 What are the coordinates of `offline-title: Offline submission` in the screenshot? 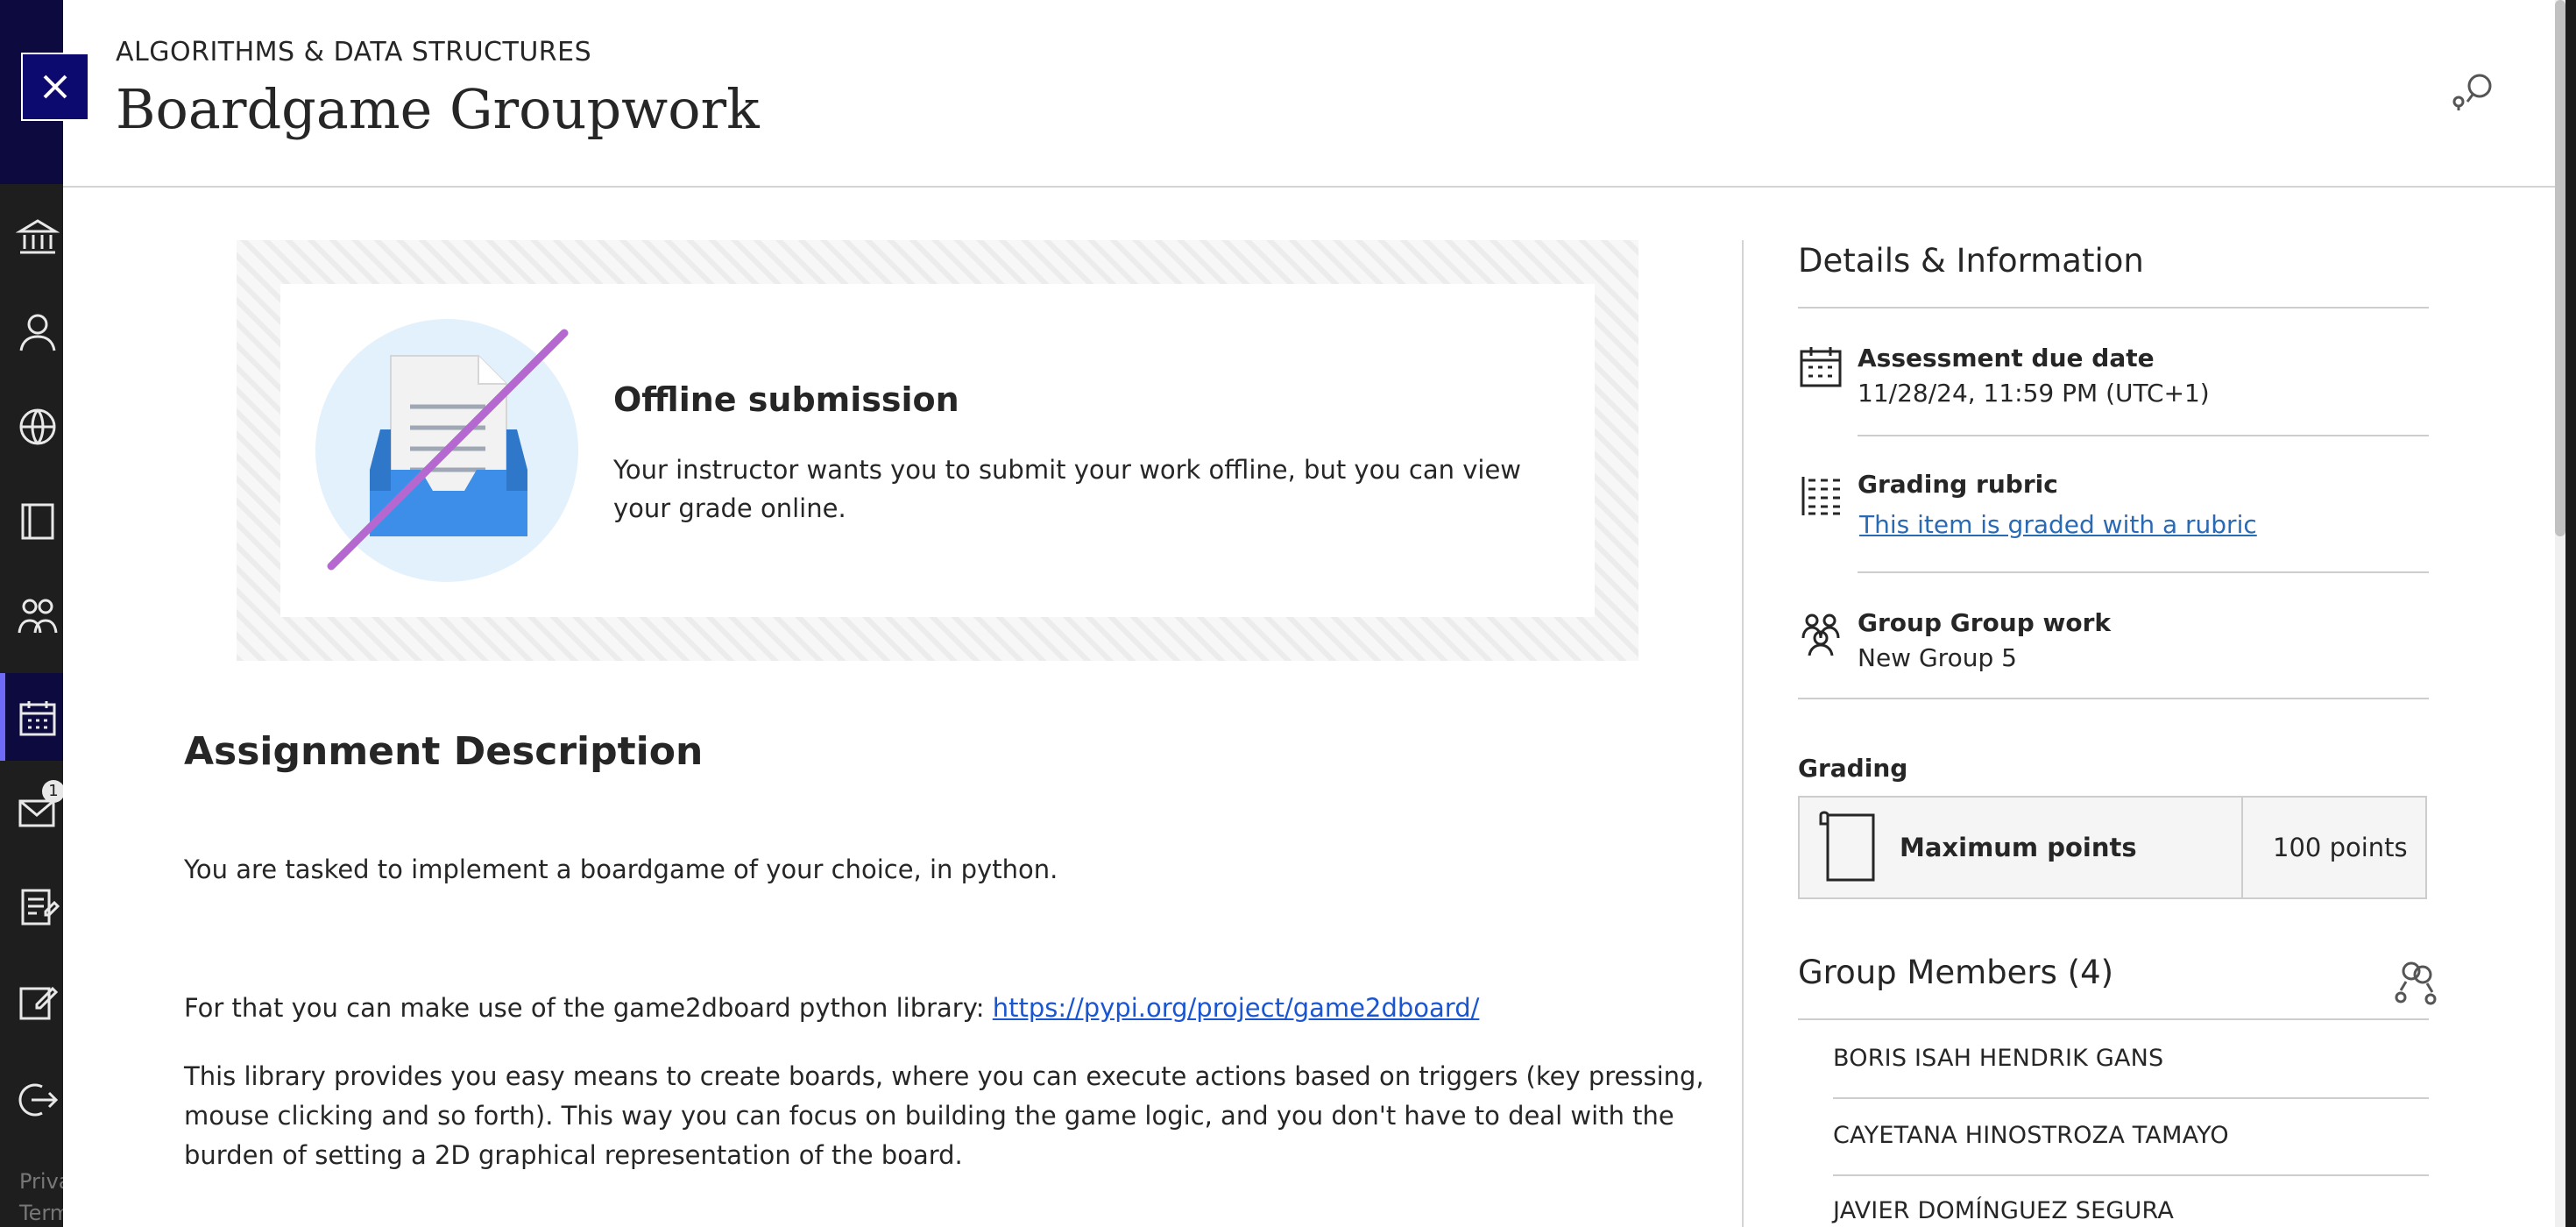 It's located at (786, 399).